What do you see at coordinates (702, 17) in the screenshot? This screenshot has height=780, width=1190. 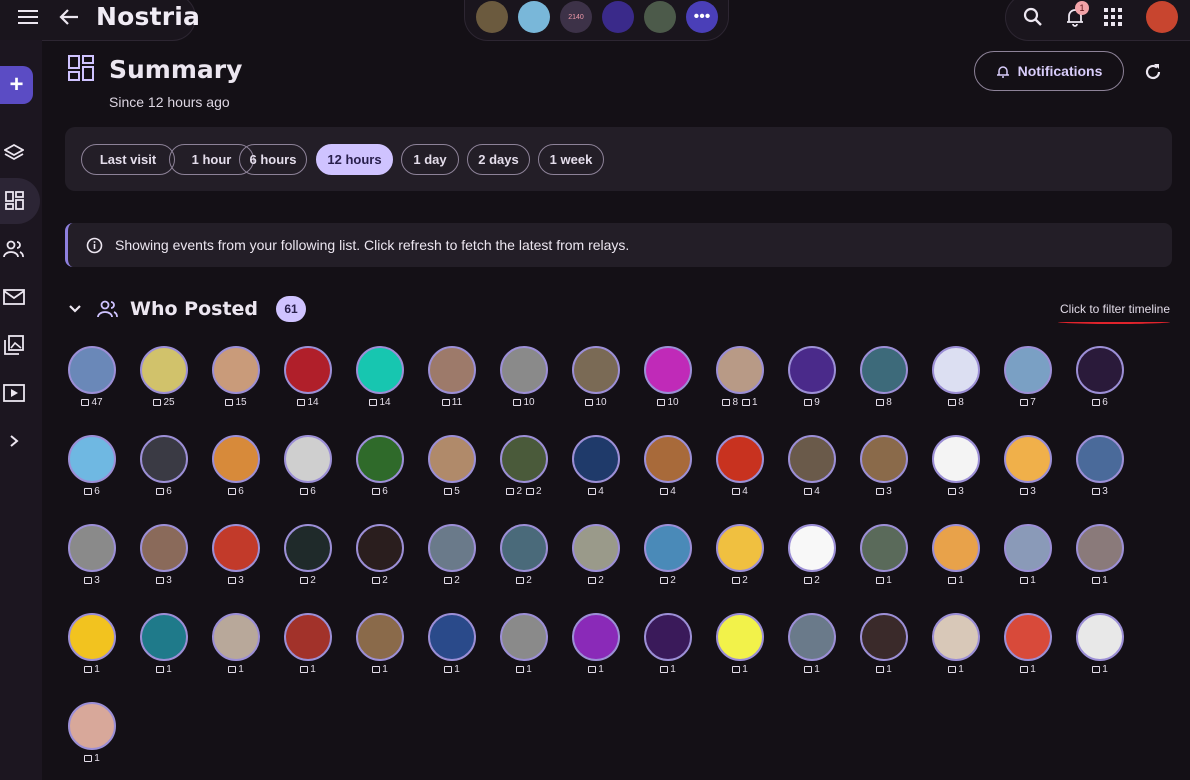 I see `more-horizontal-icon: •••` at bounding box center [702, 17].